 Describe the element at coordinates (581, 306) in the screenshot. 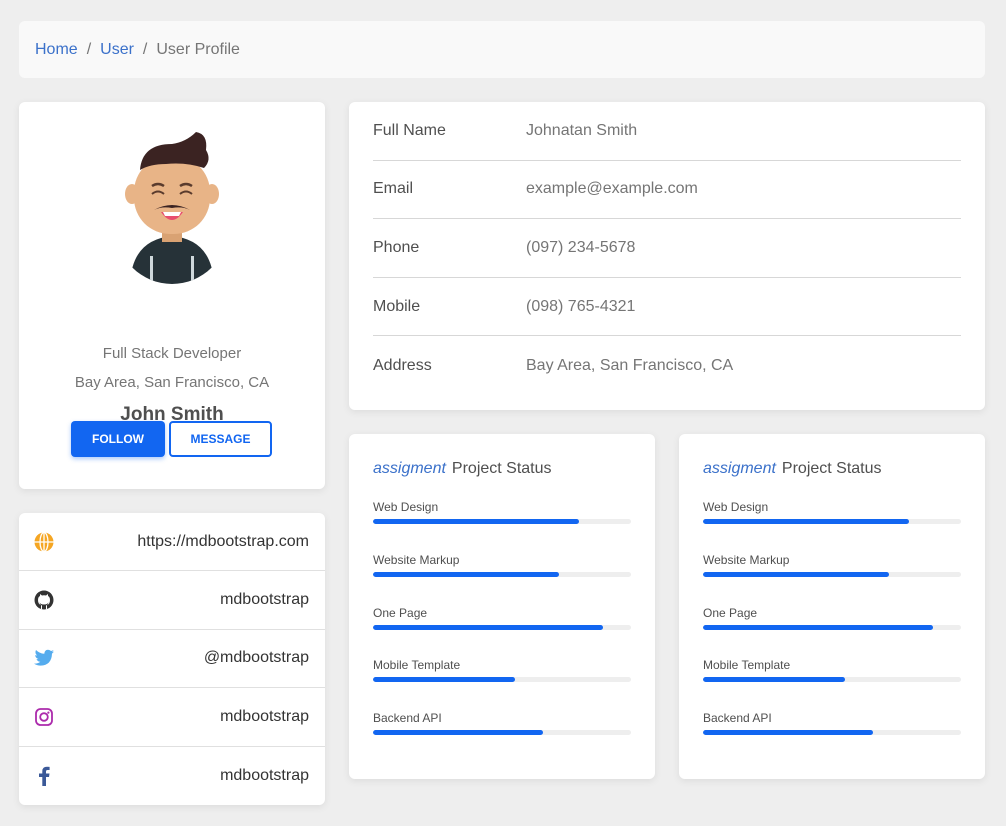

I see `info-value: (098) 765-4321` at that location.